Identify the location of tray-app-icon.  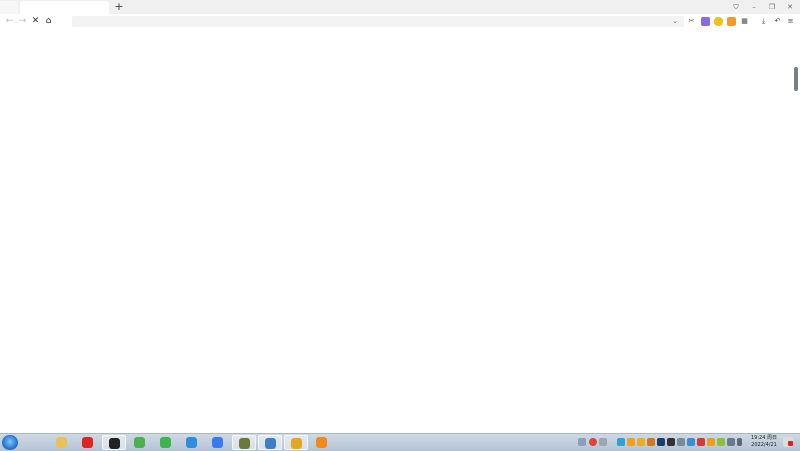
(593, 442).